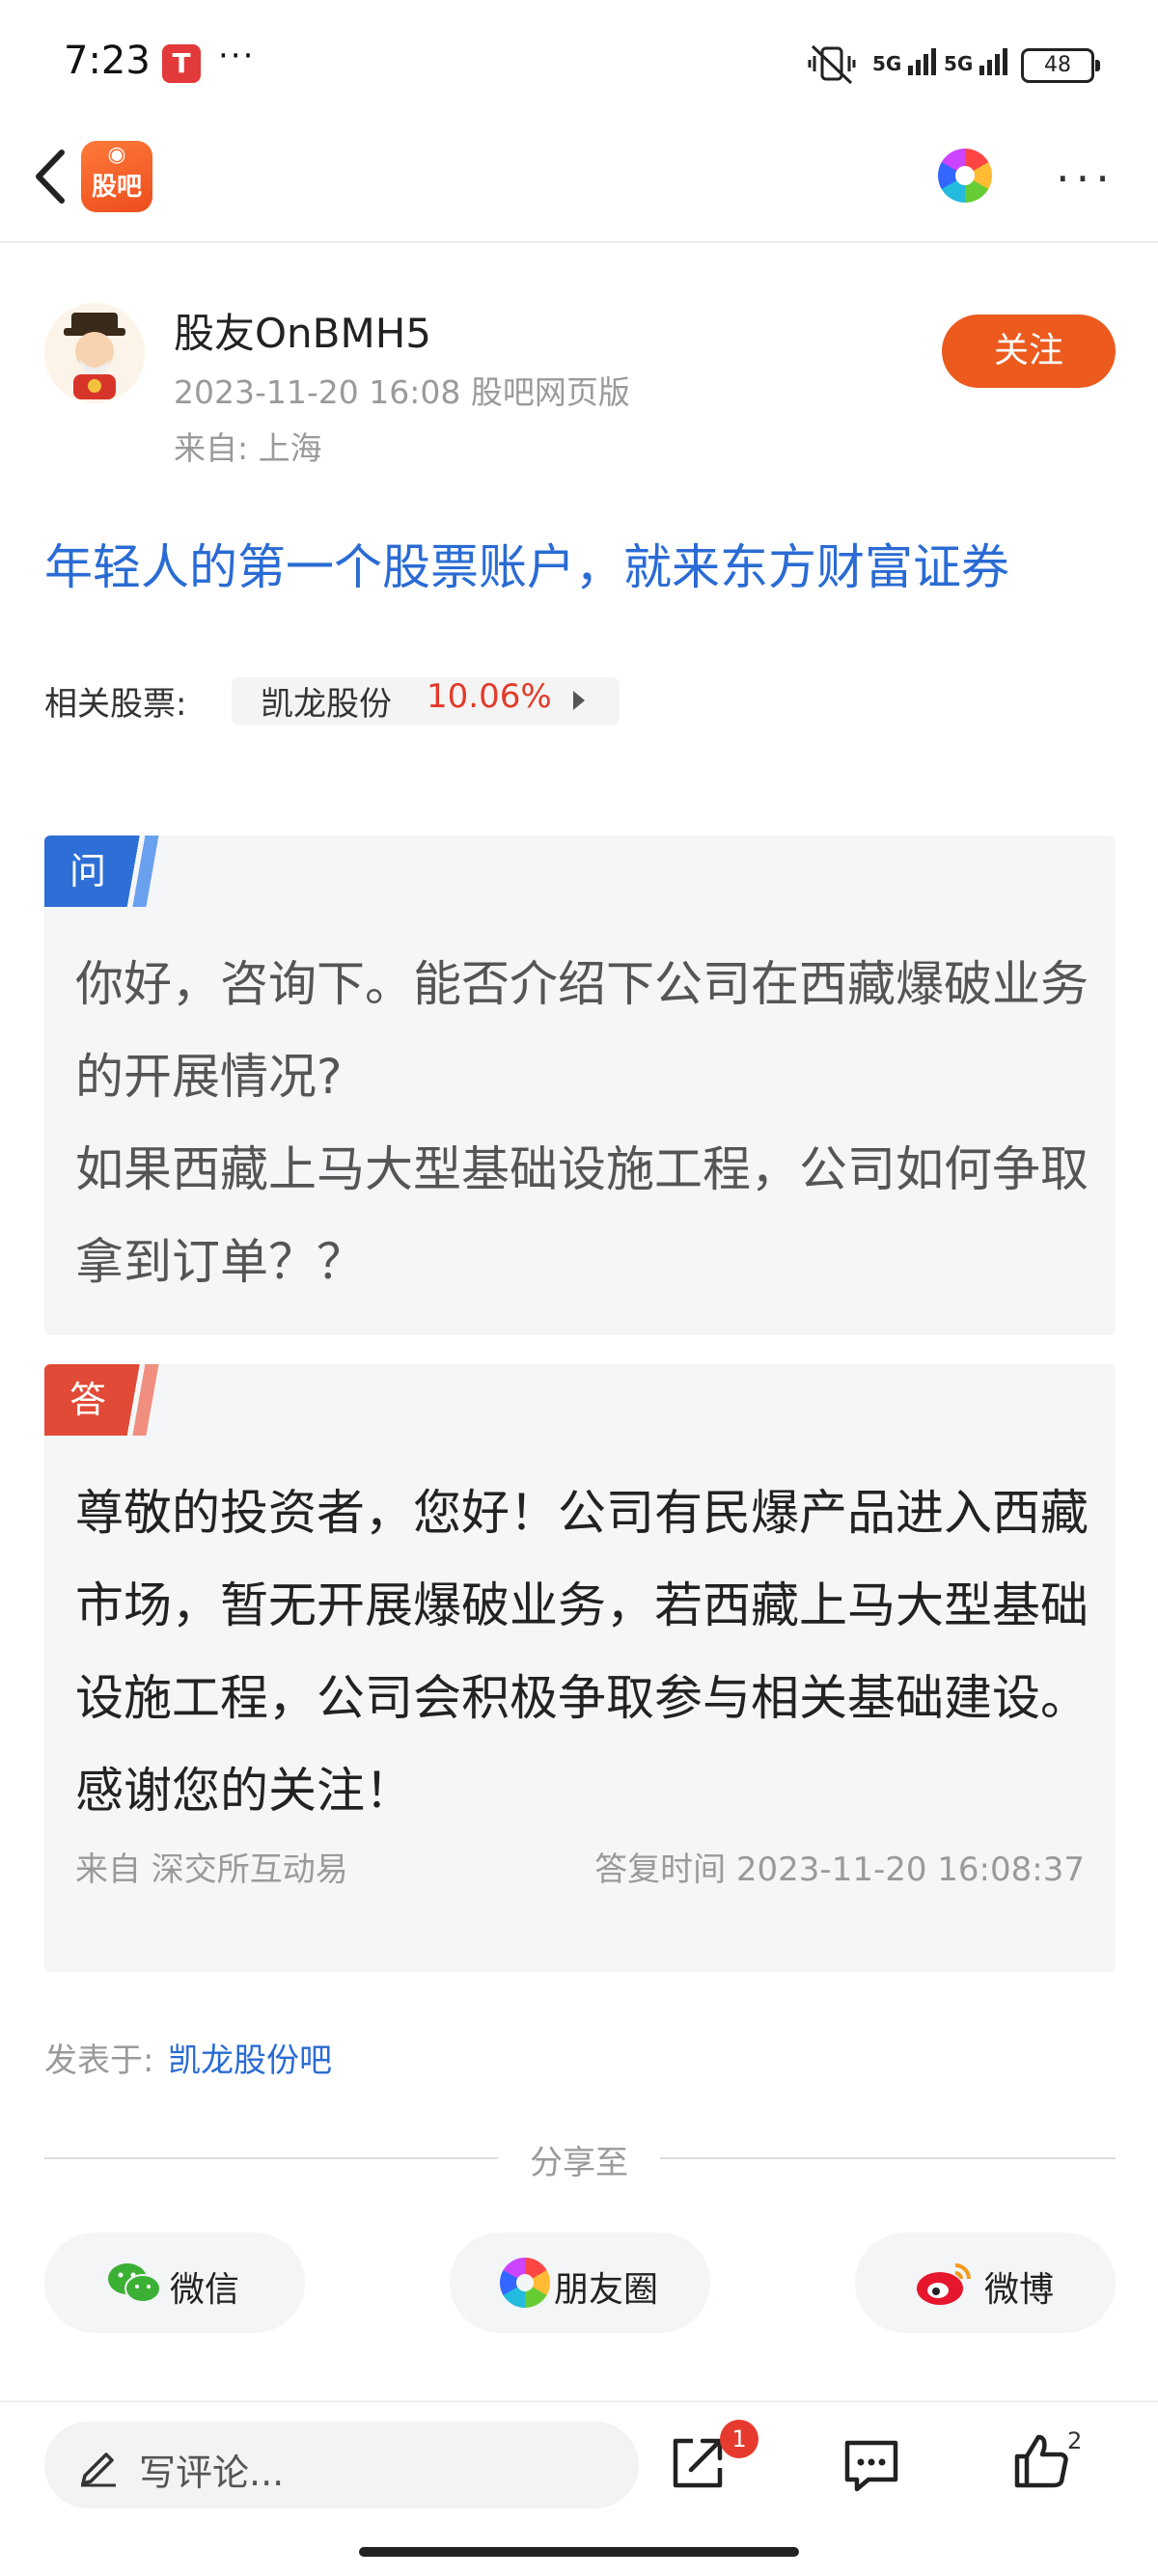 Image resolution: width=1158 pixels, height=2576 pixels. What do you see at coordinates (526, 563) in the screenshot?
I see `promo-title-link: 年轻人的第一个股票账户，就来东方财富证券` at bounding box center [526, 563].